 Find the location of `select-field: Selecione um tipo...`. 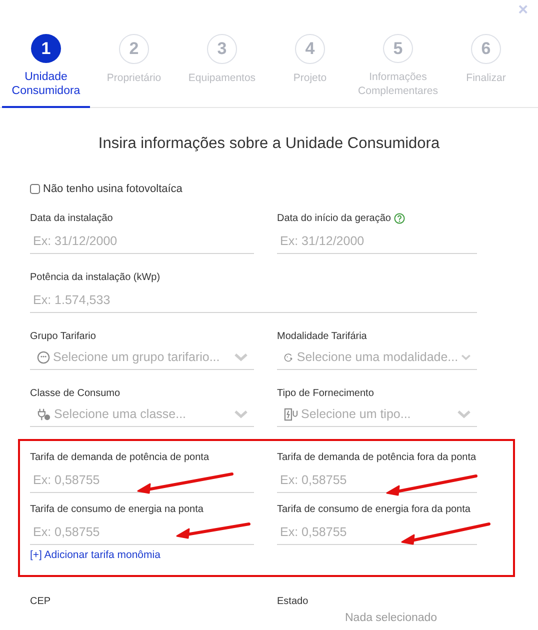

select-field: Selecione um tipo... is located at coordinates (377, 414).